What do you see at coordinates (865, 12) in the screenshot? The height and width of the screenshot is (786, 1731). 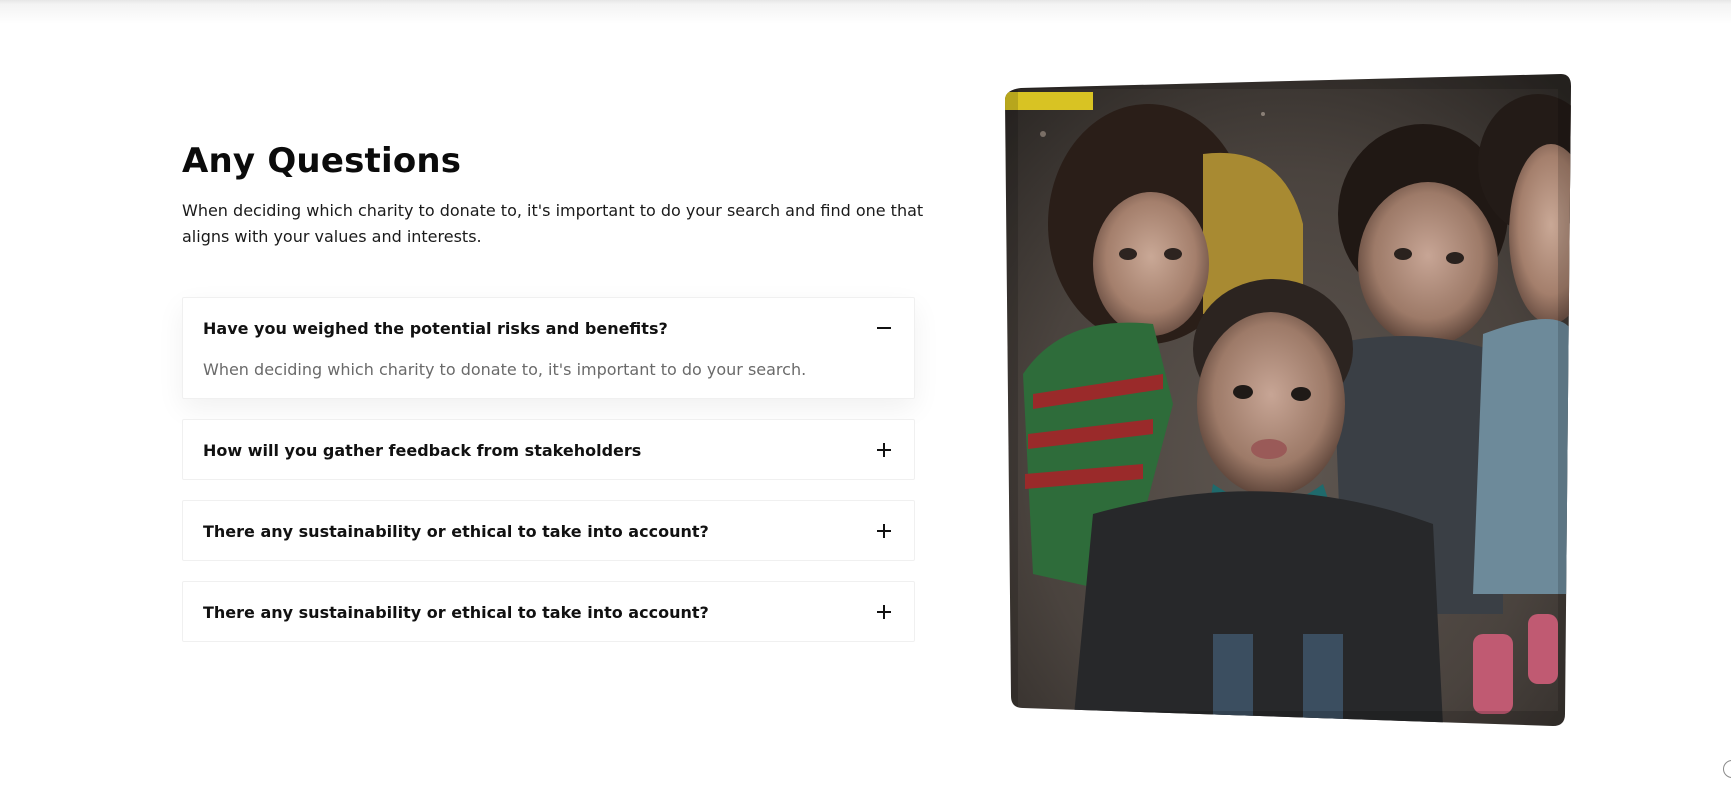 I see `header-shadow` at bounding box center [865, 12].